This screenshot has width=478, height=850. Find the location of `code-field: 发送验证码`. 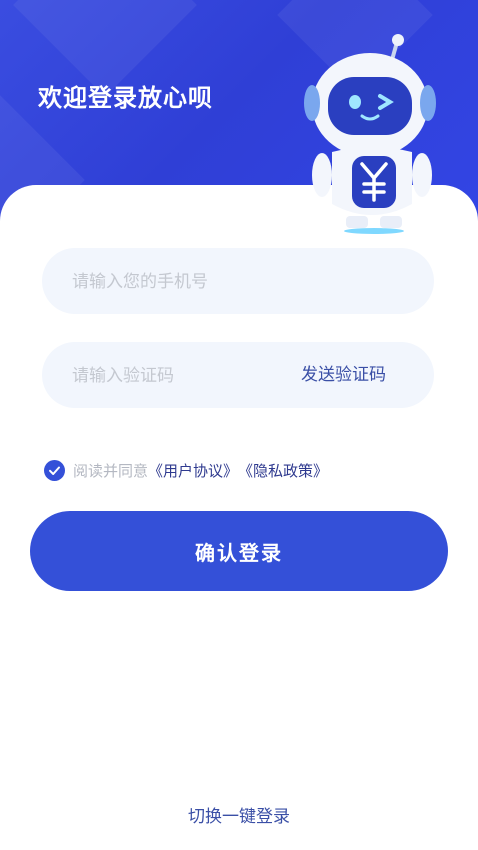

code-field: 发送验证码 is located at coordinates (238, 376).